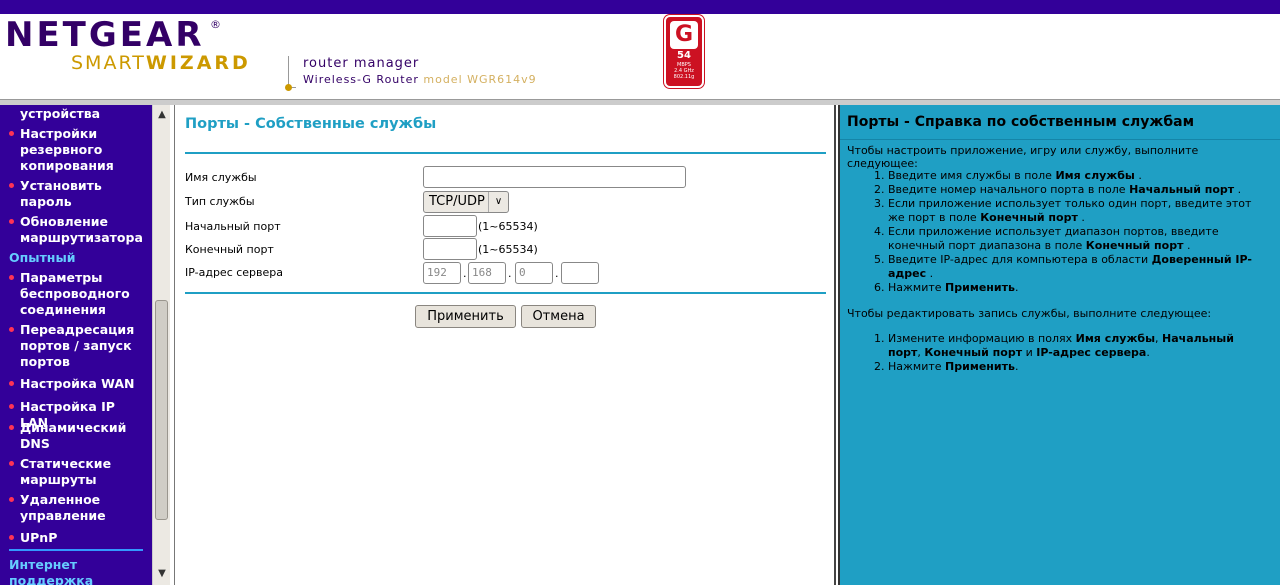 This screenshot has width=1280, height=585. I want to click on smartwizard-logo: SMARTWIZARD, so click(161, 63).